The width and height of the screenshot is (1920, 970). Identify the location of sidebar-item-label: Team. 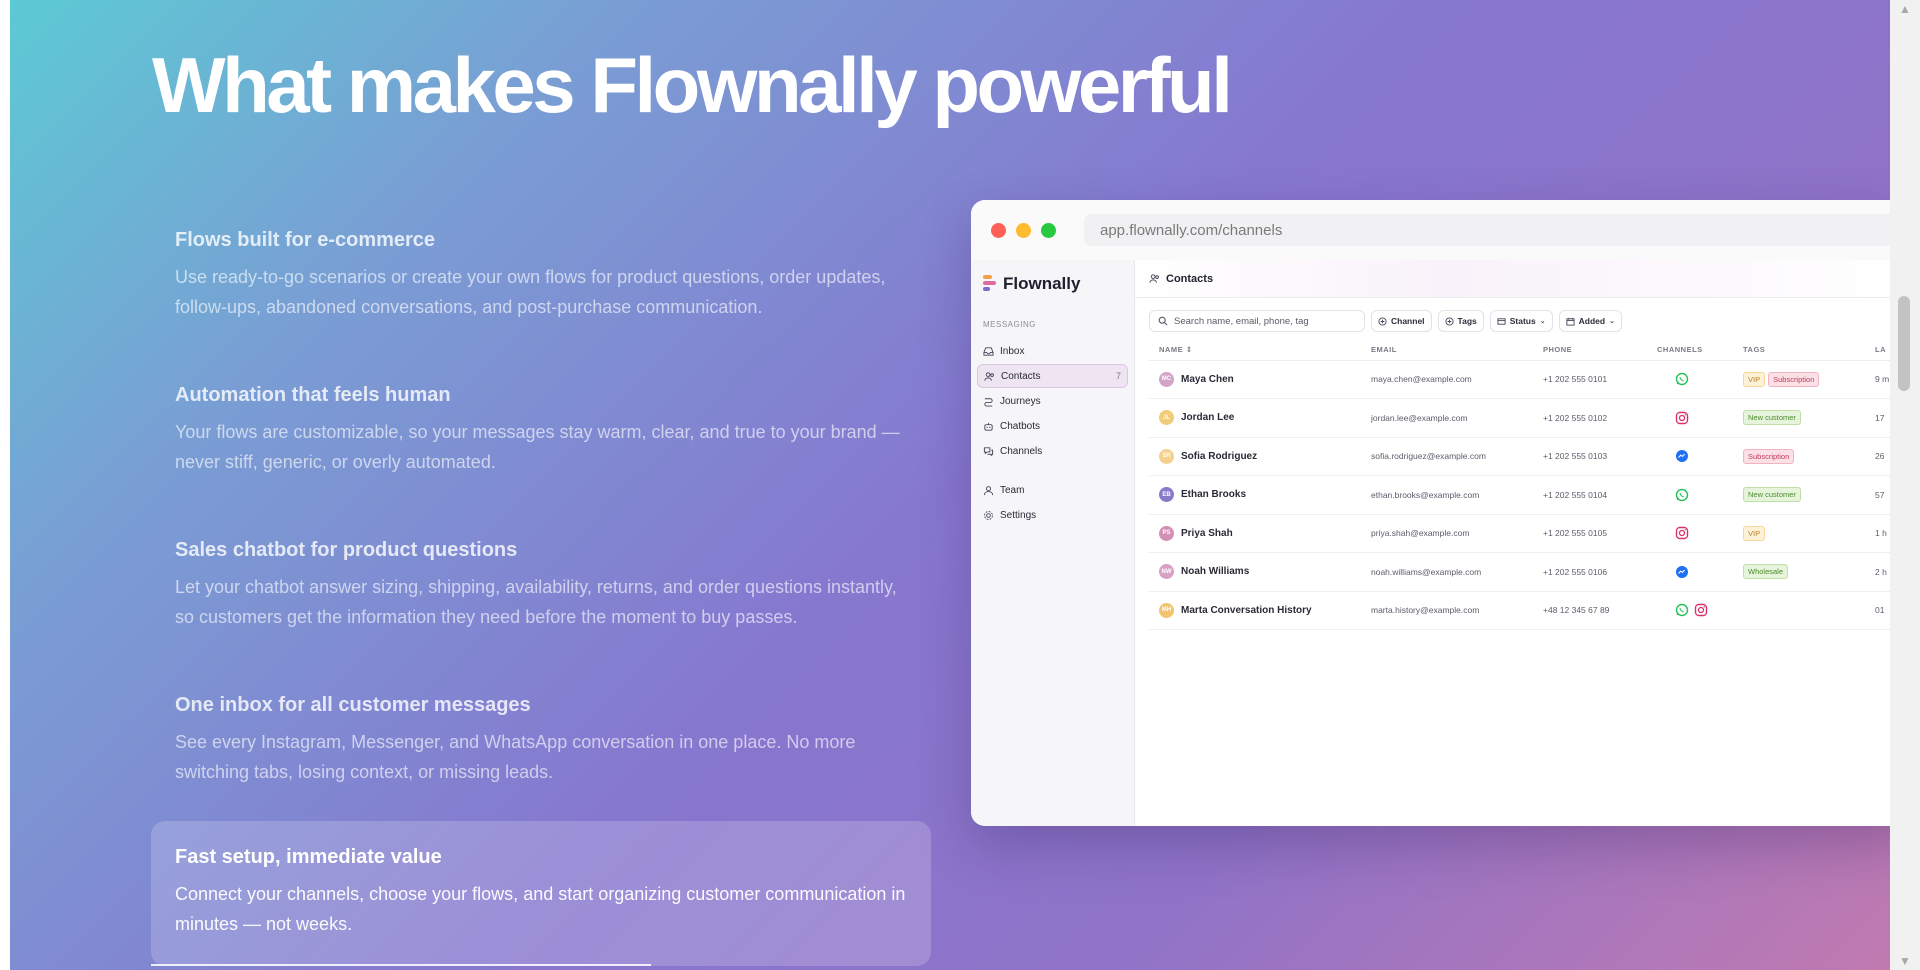
(1012, 490).